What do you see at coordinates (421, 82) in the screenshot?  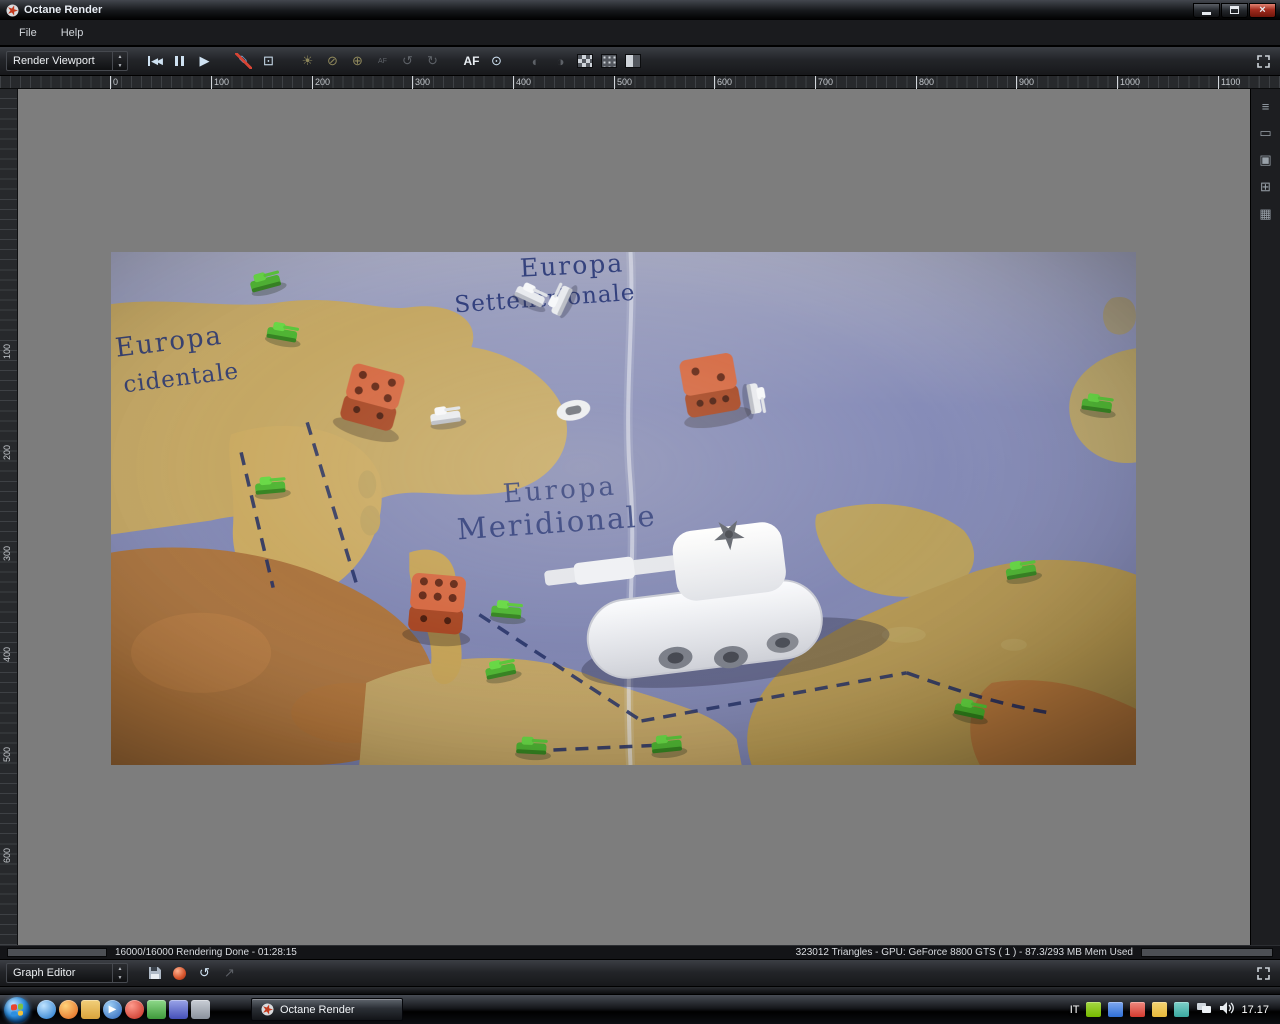 I see `ruler-h-label: 300` at bounding box center [421, 82].